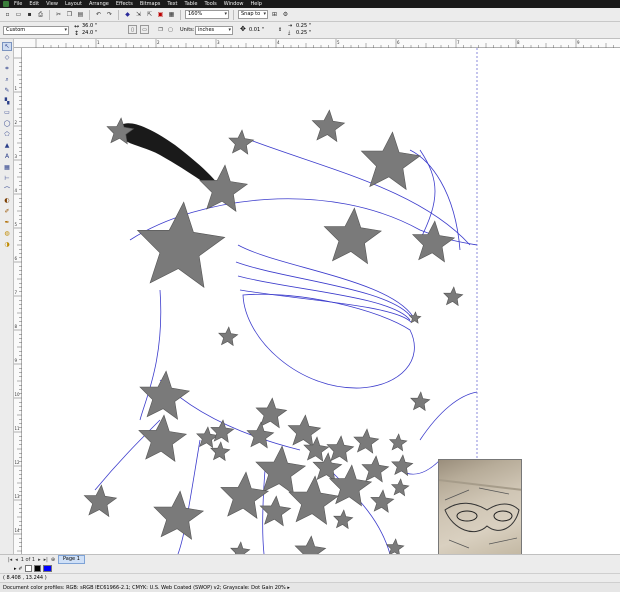 The width and height of the screenshot is (620, 592). What do you see at coordinates (191, 4) in the screenshot?
I see `menu-table: Table` at bounding box center [191, 4].